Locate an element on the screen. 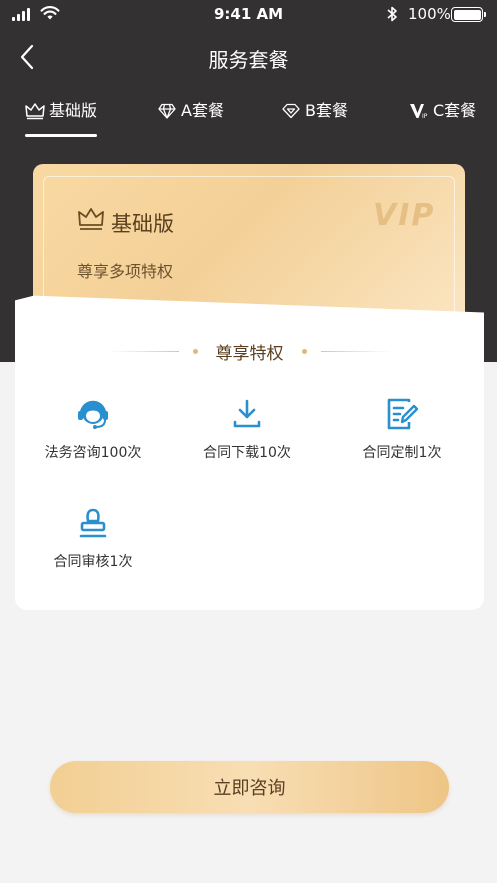  privilege-label: 合同定制1次 is located at coordinates (402, 453).